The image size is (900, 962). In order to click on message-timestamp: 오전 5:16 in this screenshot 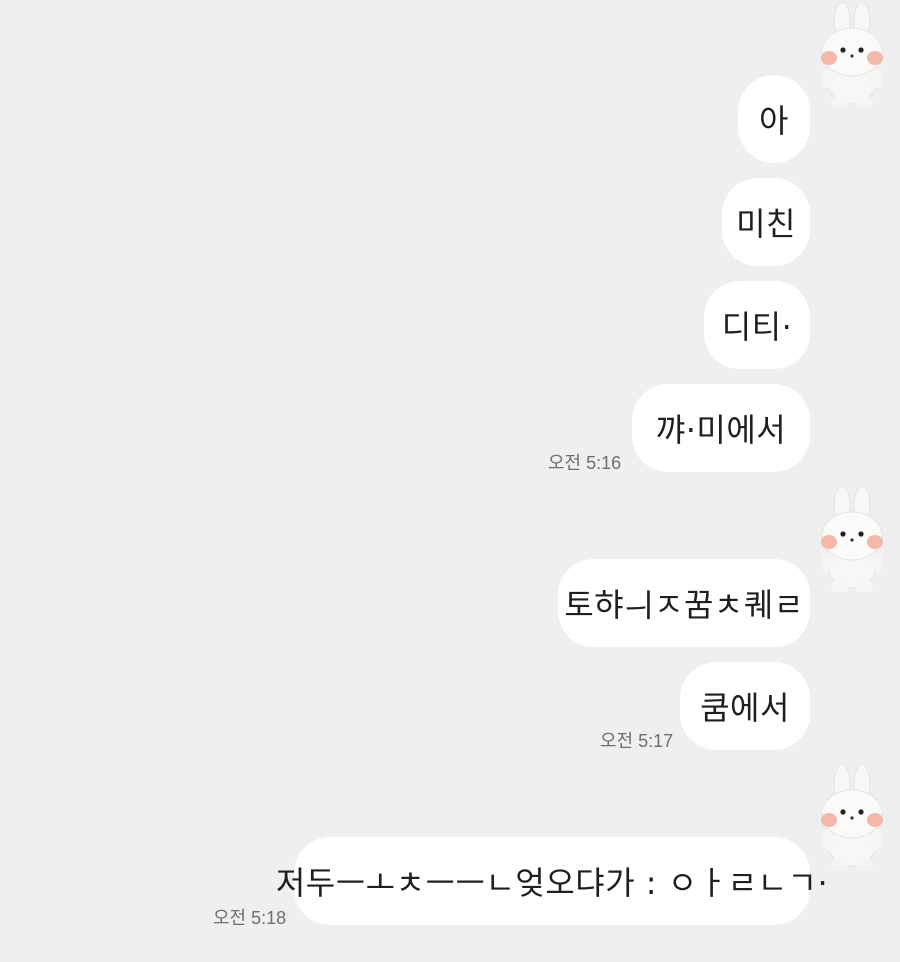, I will do `click(585, 463)`.